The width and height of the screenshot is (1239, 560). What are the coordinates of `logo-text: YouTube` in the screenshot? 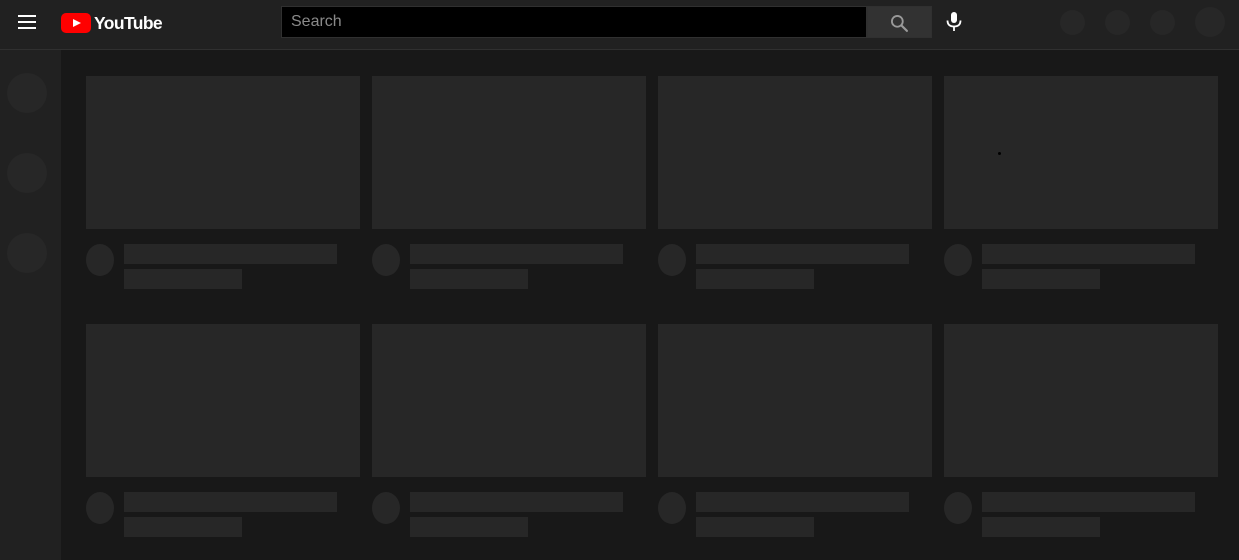 It's located at (128, 22).